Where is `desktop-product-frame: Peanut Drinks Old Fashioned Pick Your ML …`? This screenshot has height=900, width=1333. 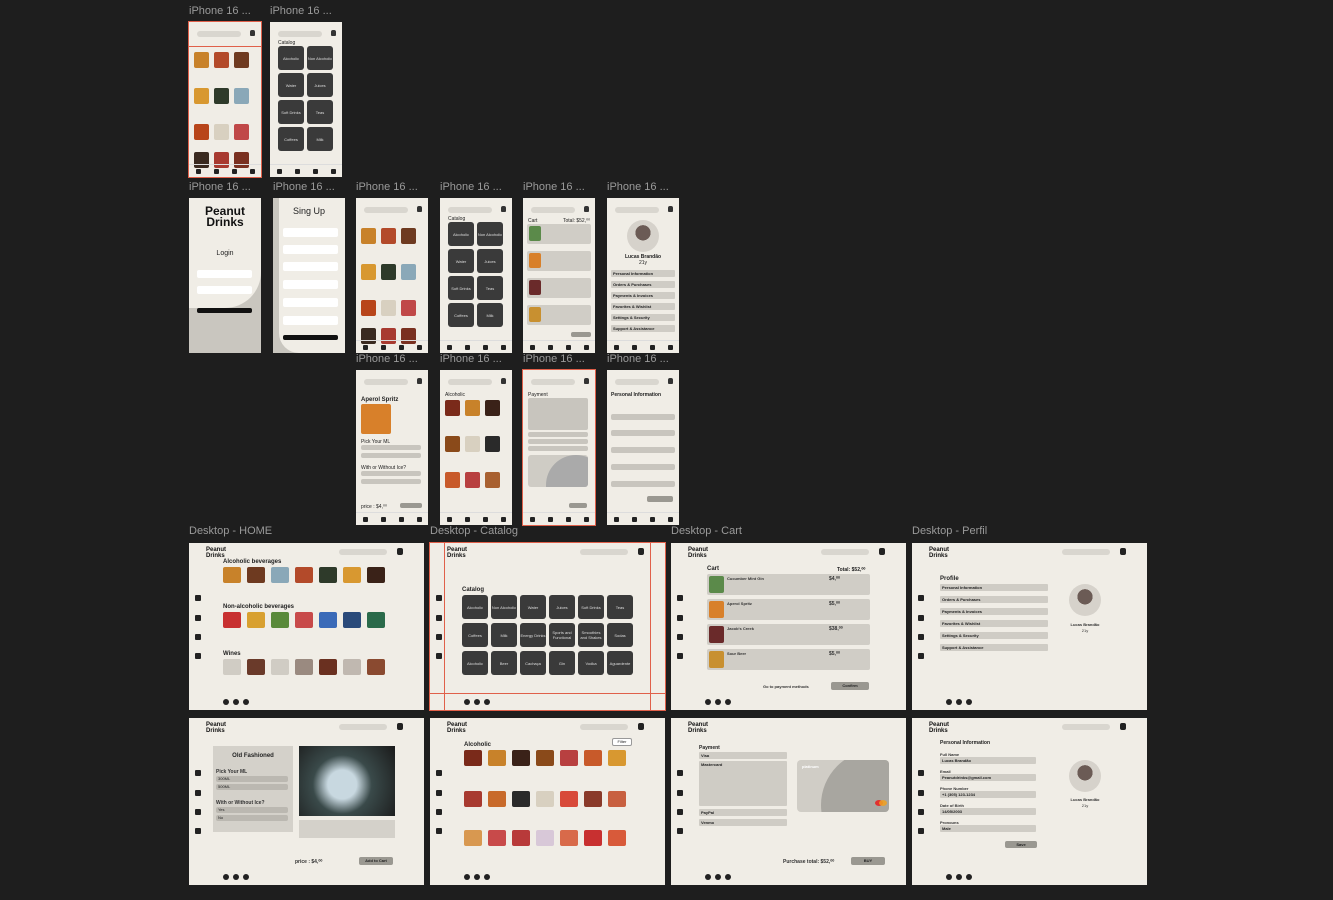
desktop-product-frame: Peanut Drinks Old Fashioned Pick Your ML … is located at coordinates (306, 801).